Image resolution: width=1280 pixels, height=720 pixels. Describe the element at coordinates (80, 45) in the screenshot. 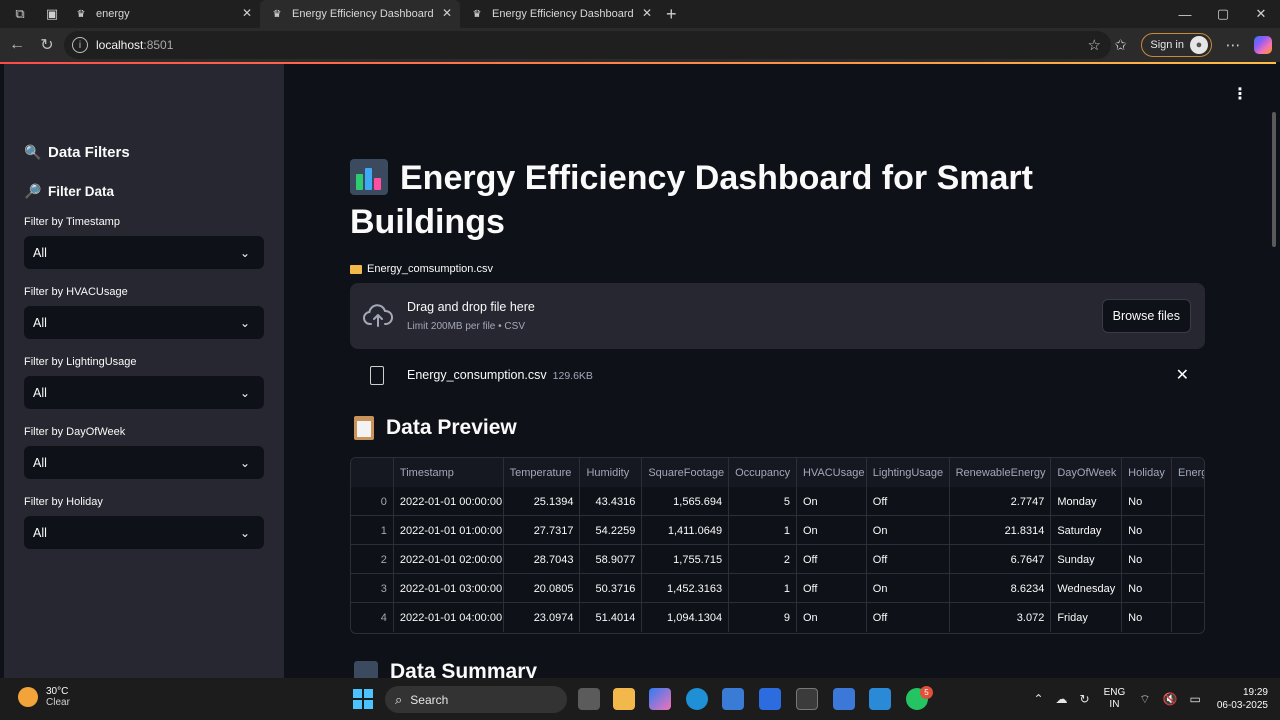

I see `site-info-icon: i` at that location.